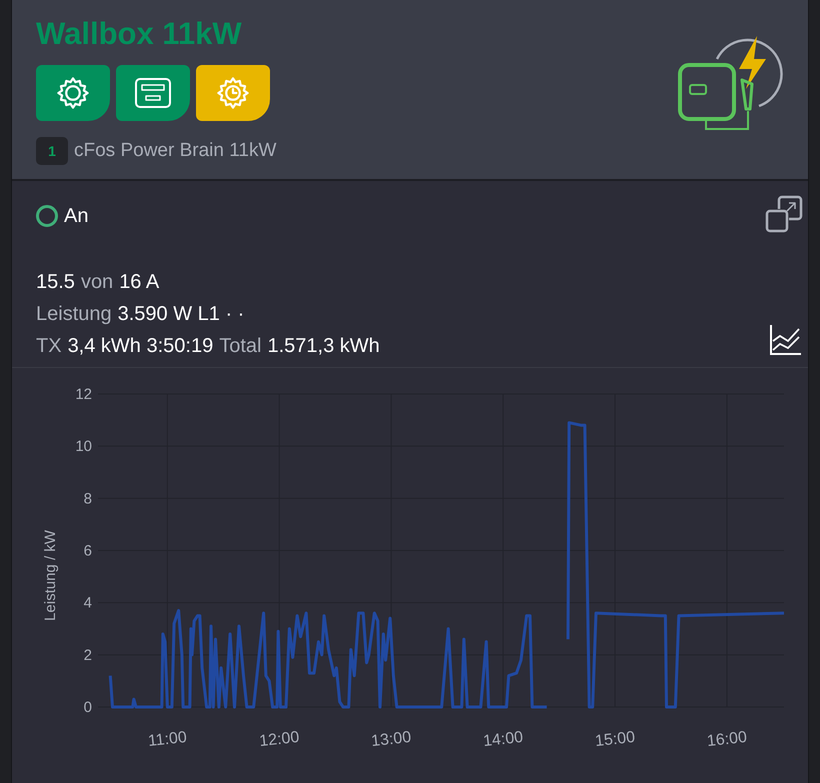 The height and width of the screenshot is (783, 820). Describe the element at coordinates (141, 346) in the screenshot. I see `reading-value: 3,4 kWh 3:50:19` at that location.